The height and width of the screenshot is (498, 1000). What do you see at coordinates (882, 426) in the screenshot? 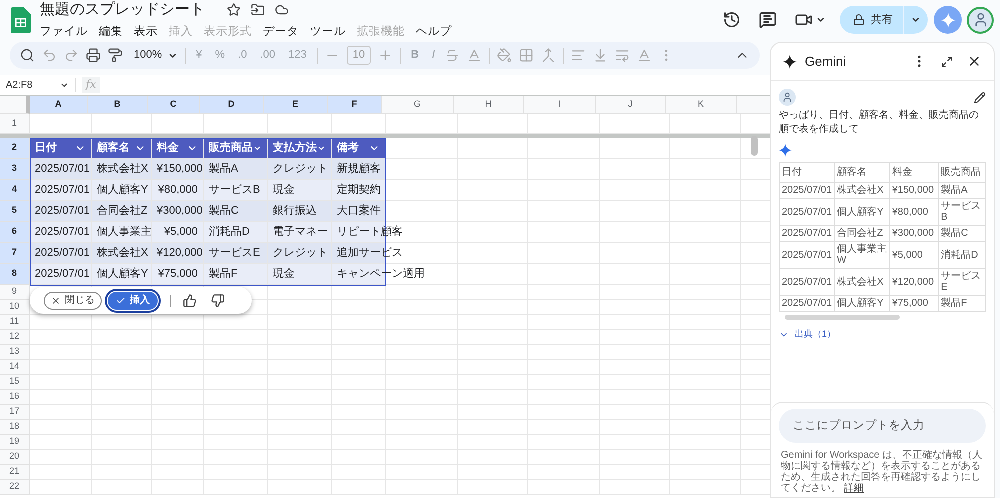
I see `prompt-field: ここにプロンプトを入力` at bounding box center [882, 426].